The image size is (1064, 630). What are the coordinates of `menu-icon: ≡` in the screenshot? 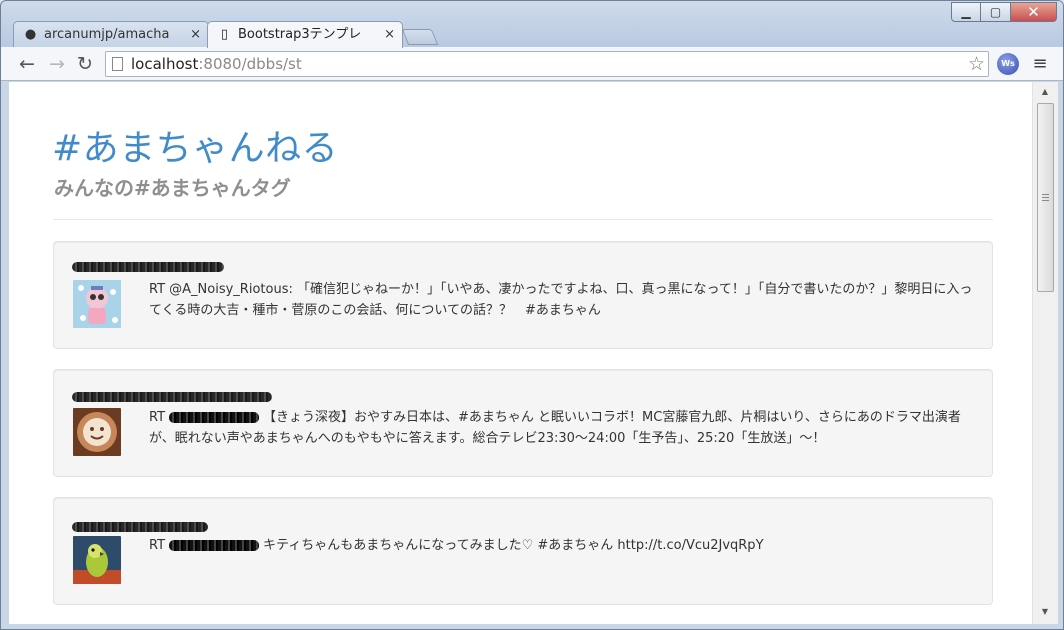 It's located at (1040, 64).